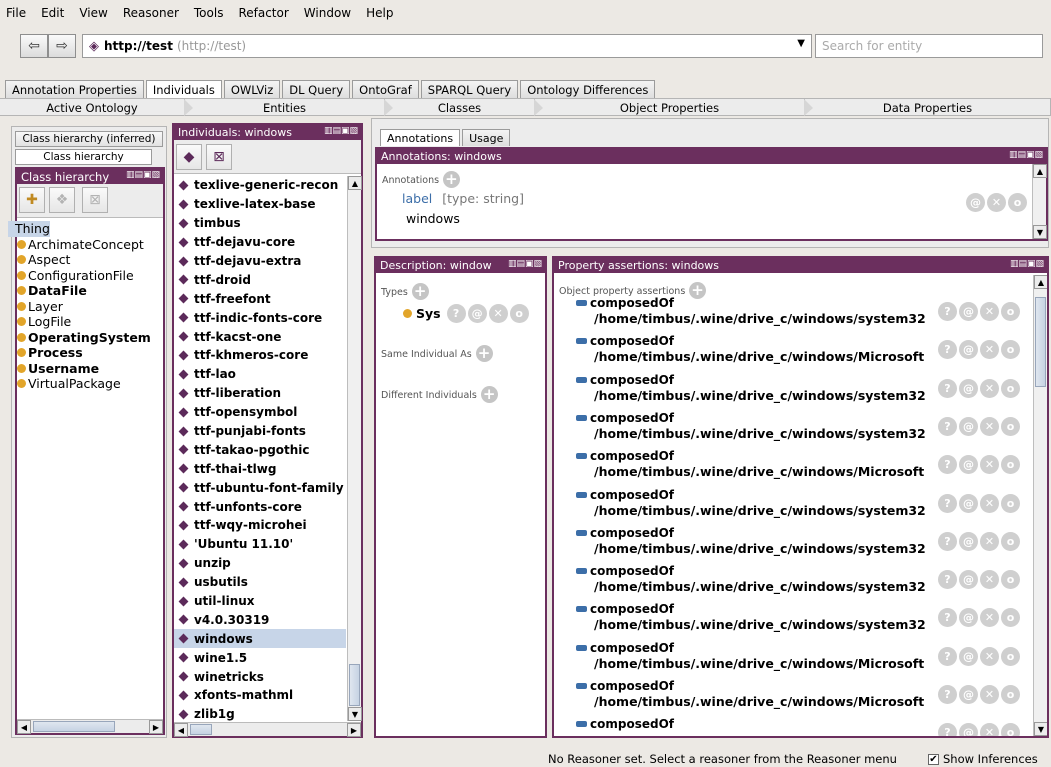 This screenshot has width=1051, height=767. Describe the element at coordinates (34, 46) in the screenshot. I see `back-arrow-icon: ⇦` at that location.